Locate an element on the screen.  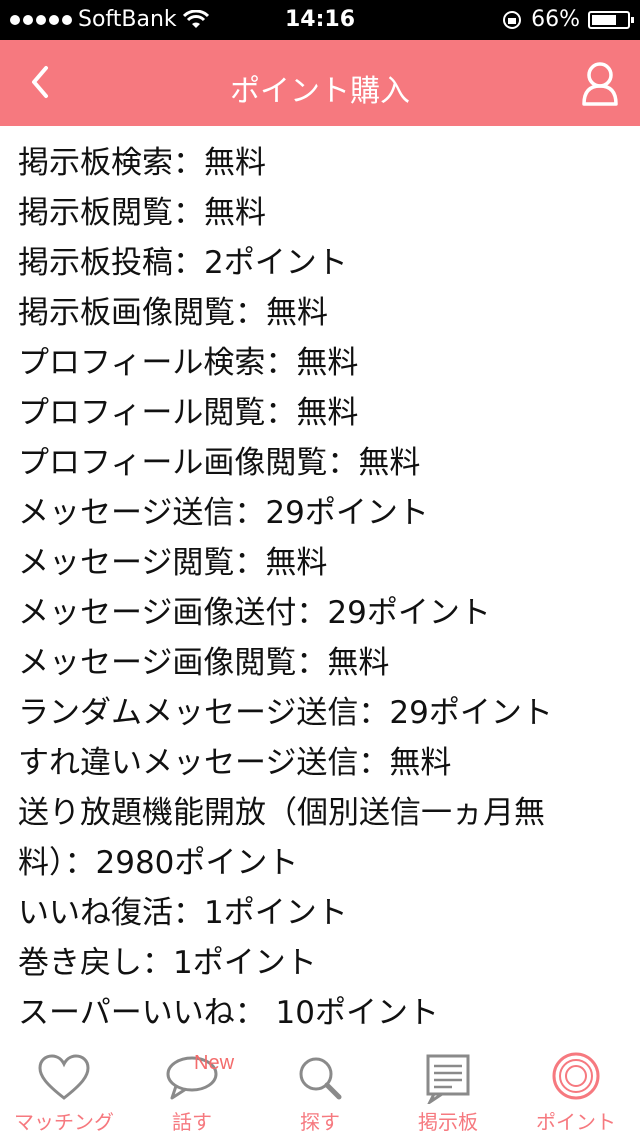
battery-percent: 66% is located at coordinates (555, 19).